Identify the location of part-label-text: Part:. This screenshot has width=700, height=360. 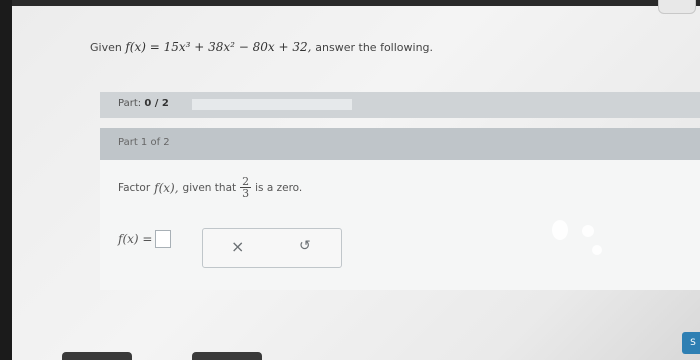
(130, 103).